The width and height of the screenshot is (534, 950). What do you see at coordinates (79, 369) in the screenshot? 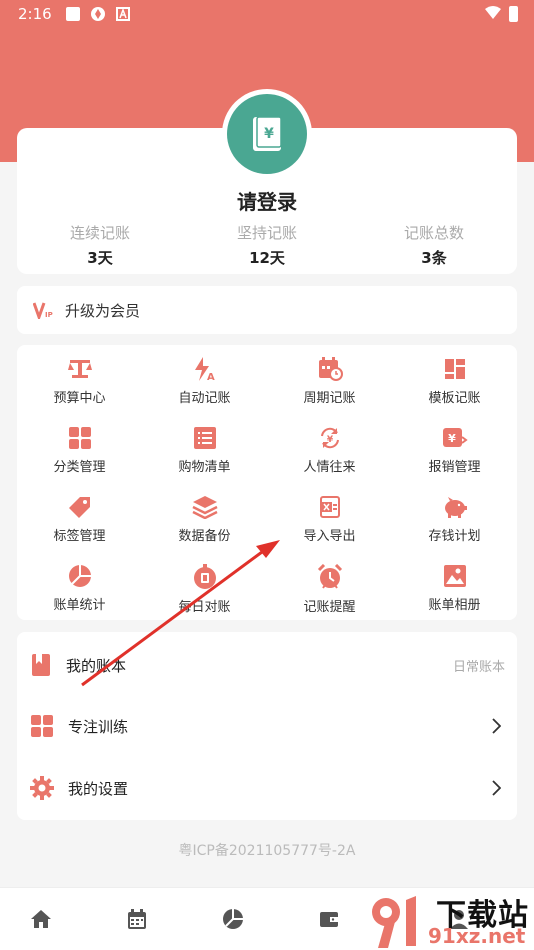
I see `scale-icon` at bounding box center [79, 369].